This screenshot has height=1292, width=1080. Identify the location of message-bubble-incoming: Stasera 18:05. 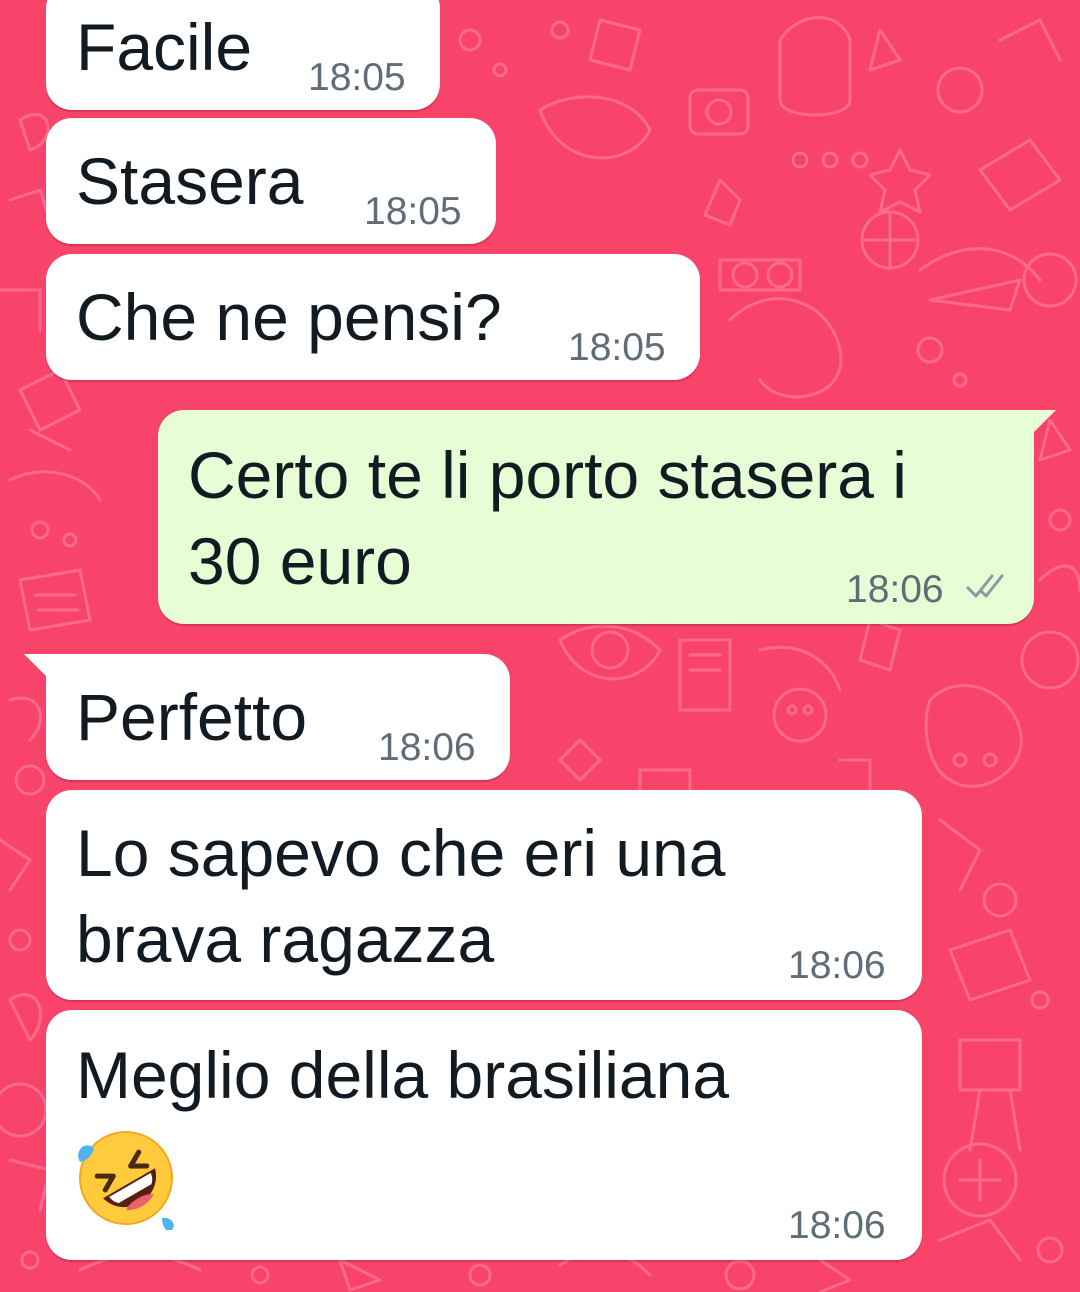
(271, 181).